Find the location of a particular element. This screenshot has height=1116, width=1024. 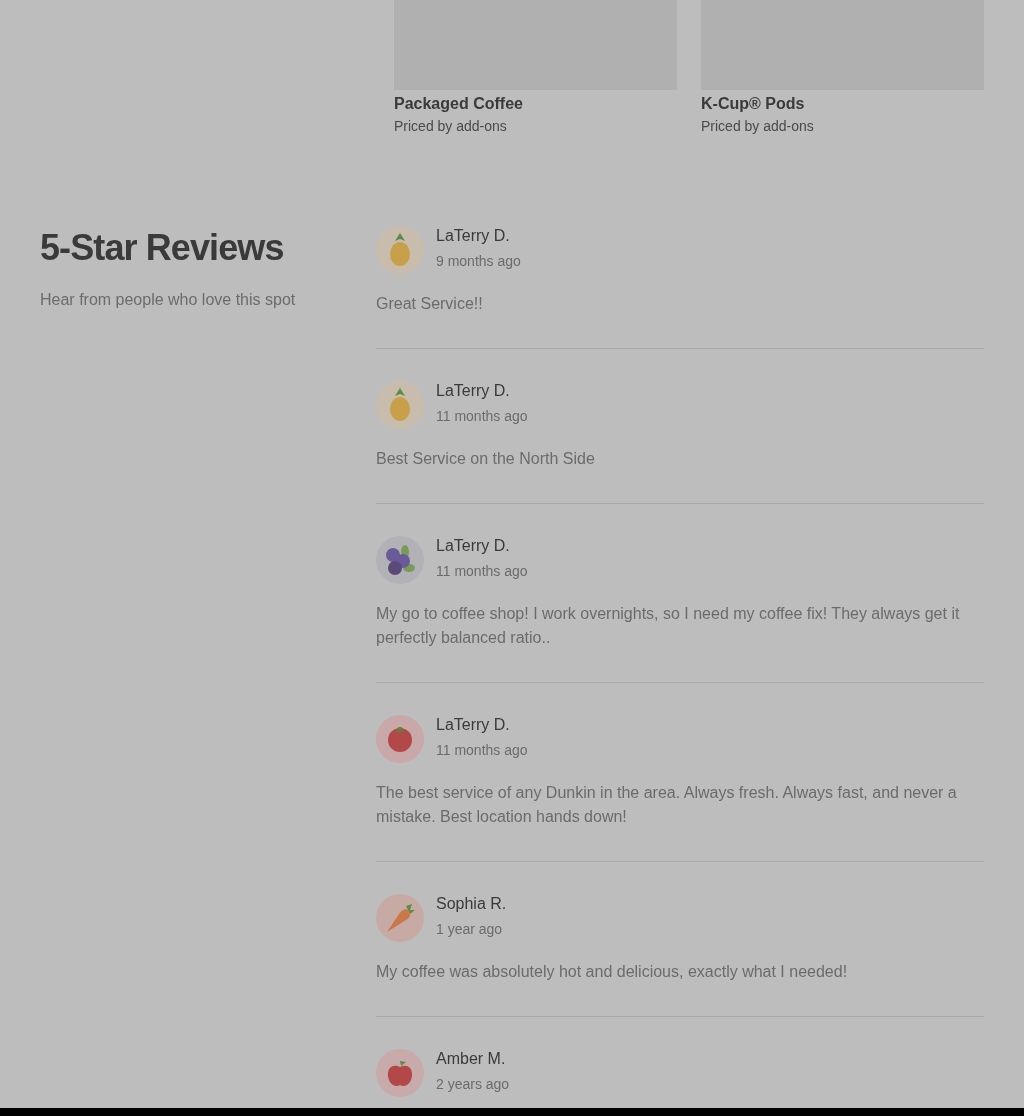

section-title: 5-Star Reviews is located at coordinates (162, 248).